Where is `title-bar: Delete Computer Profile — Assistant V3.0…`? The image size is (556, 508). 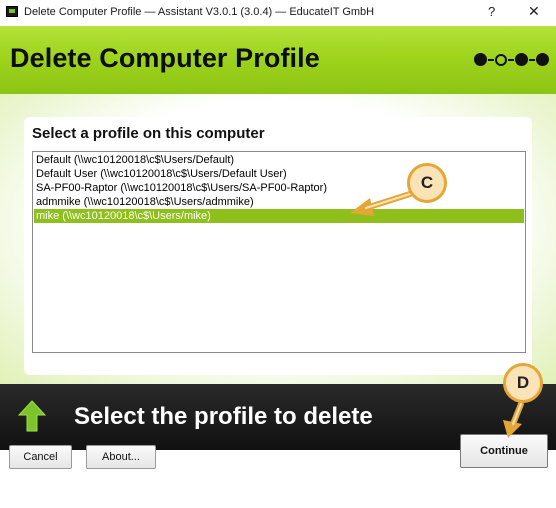
title-bar: Delete Computer Profile — Assistant V3.0… is located at coordinates (278, 13).